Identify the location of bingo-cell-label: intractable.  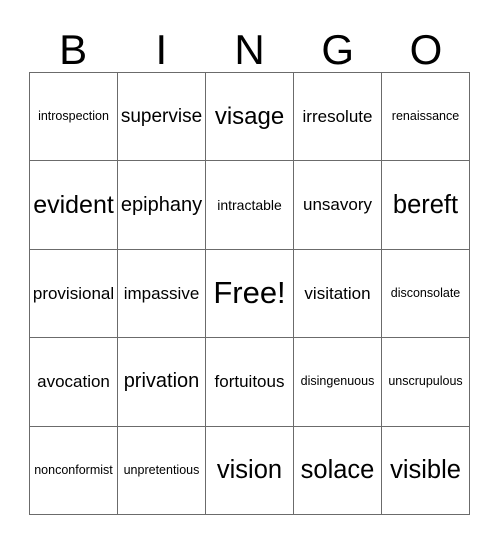
(249, 204).